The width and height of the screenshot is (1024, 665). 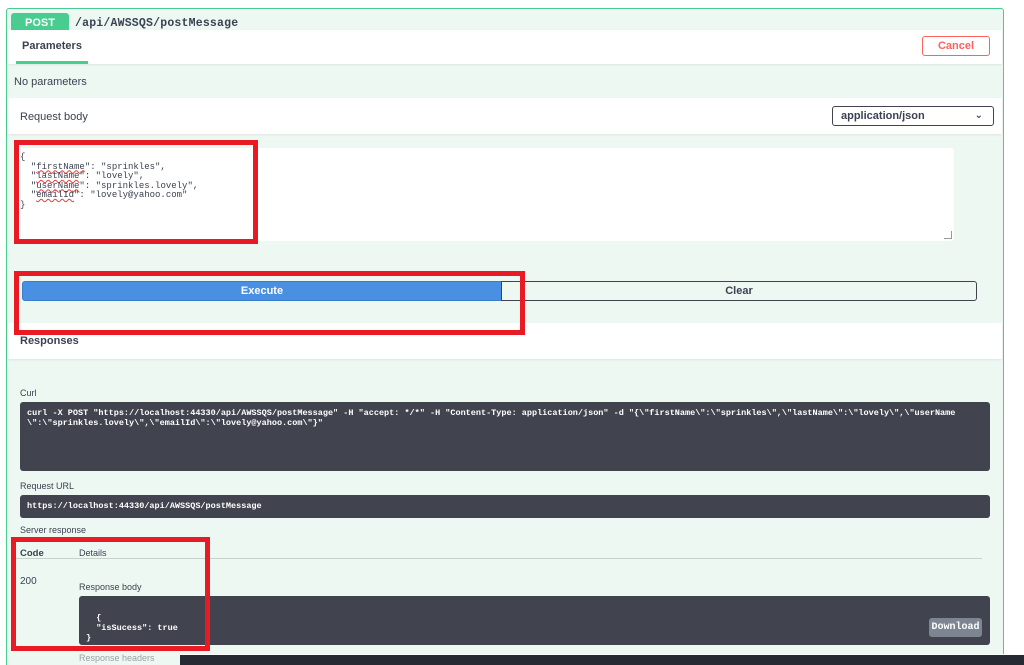 I want to click on json-key: emailId, so click(x=55, y=195).